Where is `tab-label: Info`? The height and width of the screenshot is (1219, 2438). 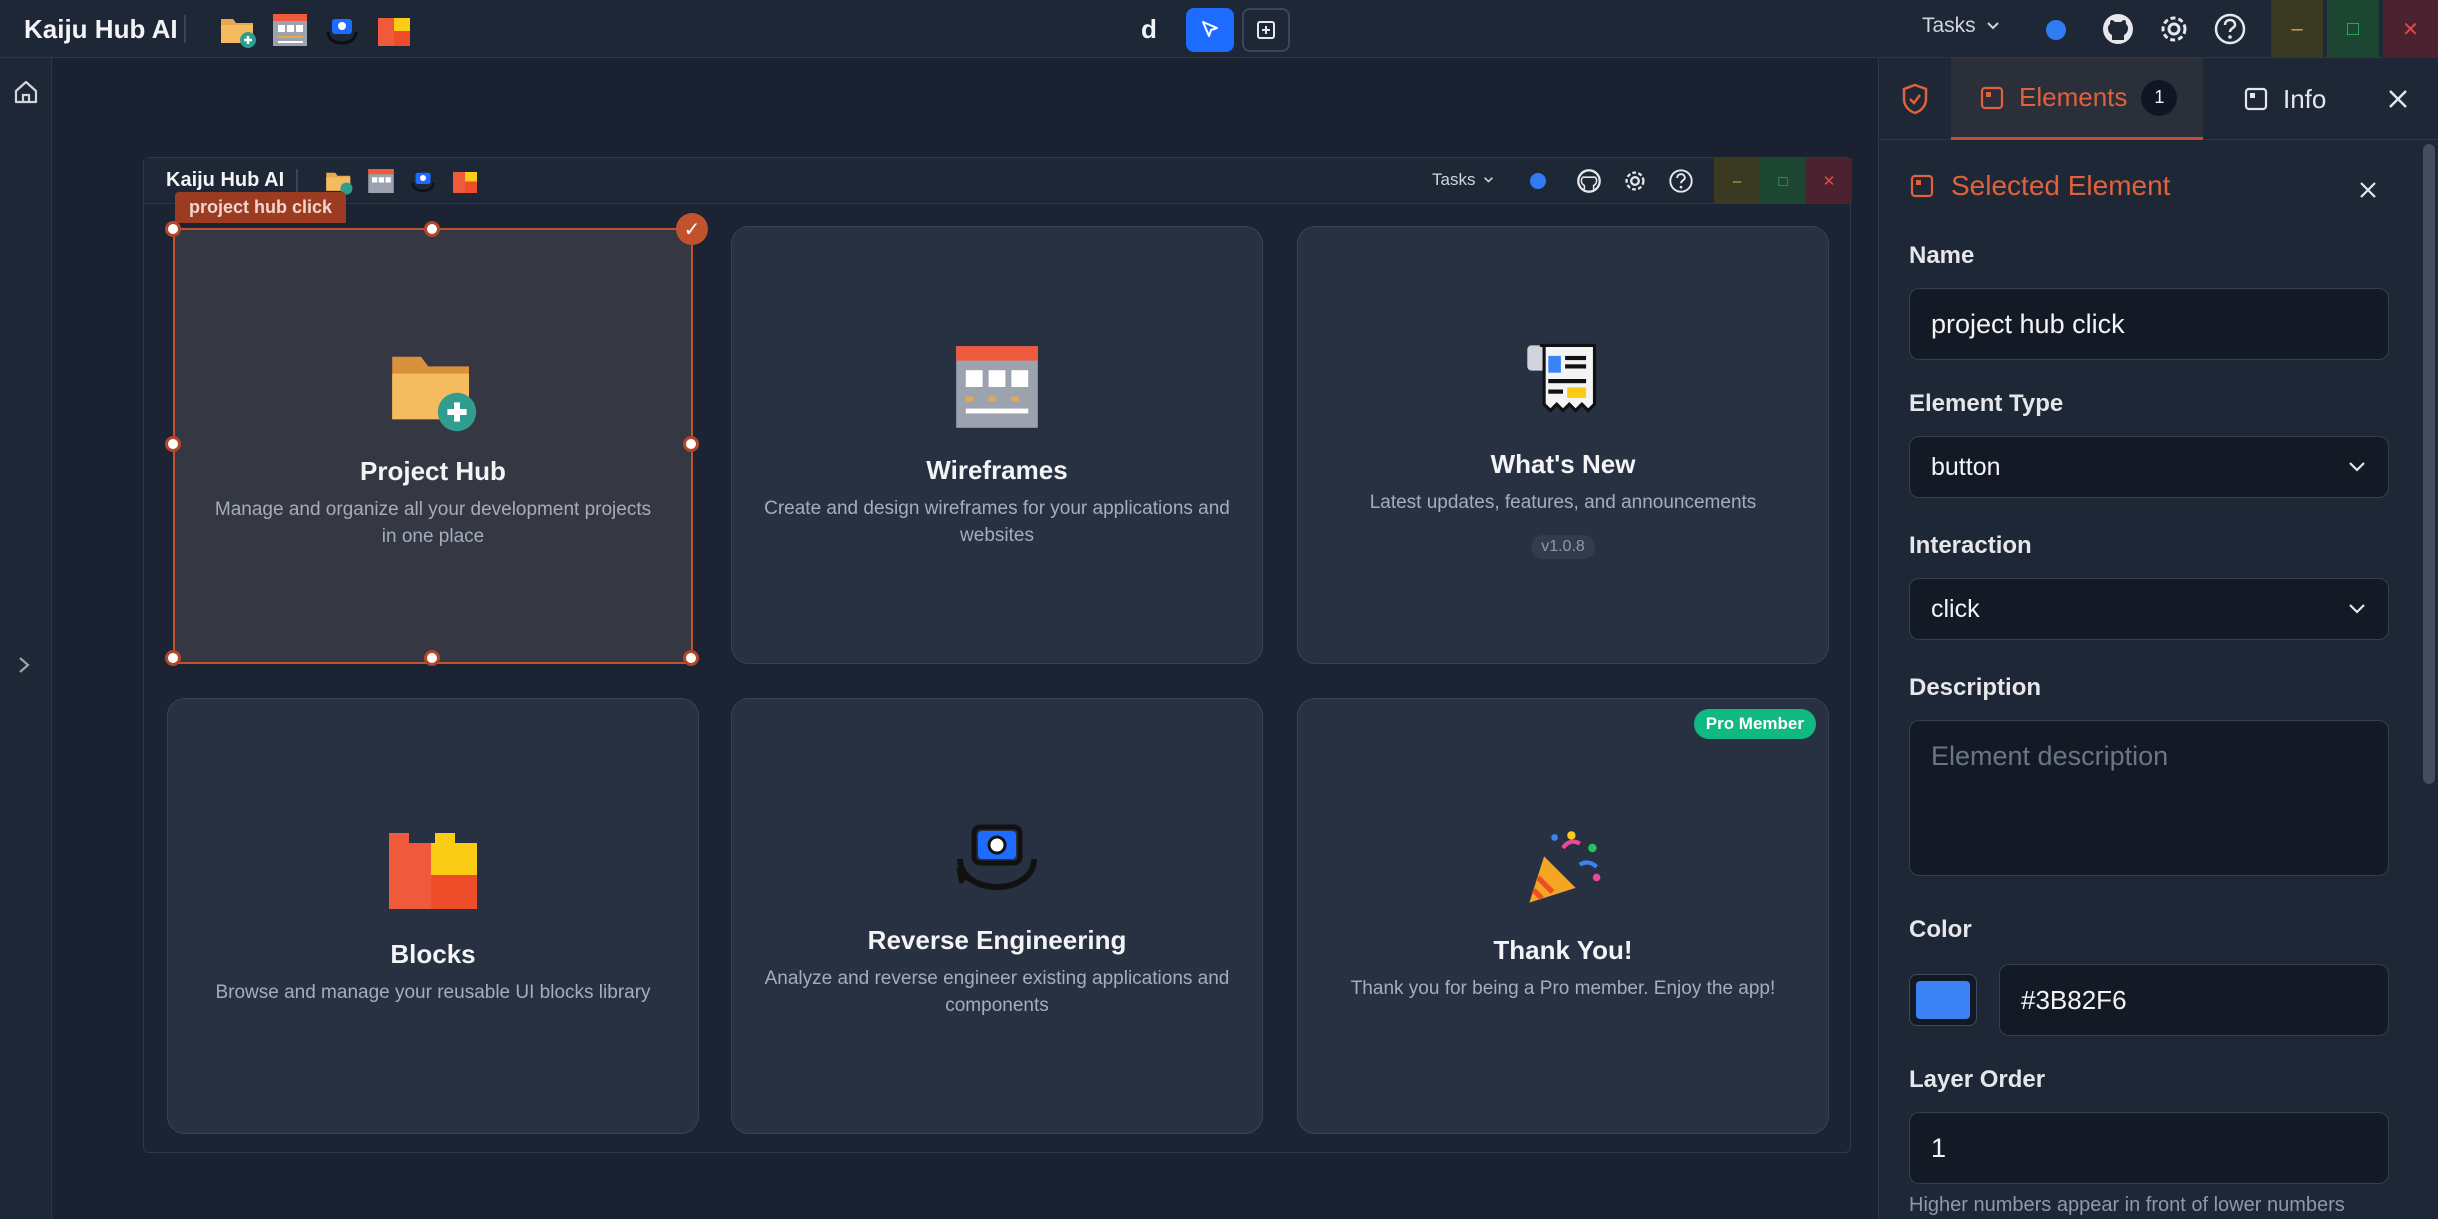
tab-label: Info is located at coordinates (2305, 98).